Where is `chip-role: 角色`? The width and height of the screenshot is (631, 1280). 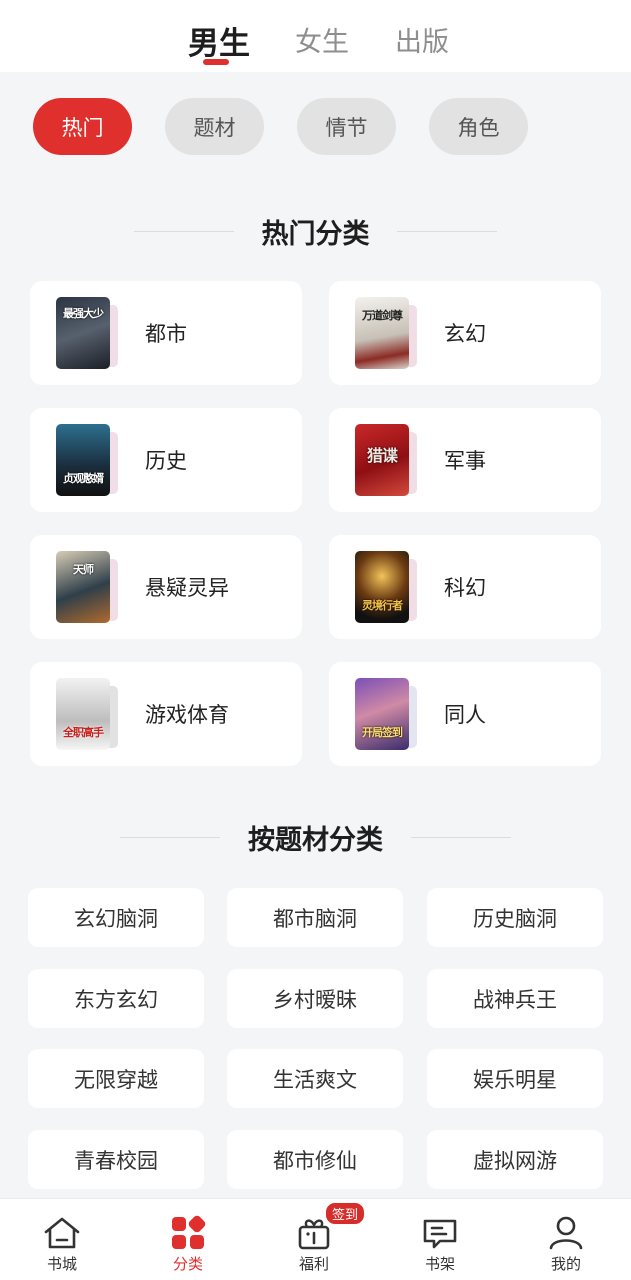 chip-role: 角色 is located at coordinates (478, 126).